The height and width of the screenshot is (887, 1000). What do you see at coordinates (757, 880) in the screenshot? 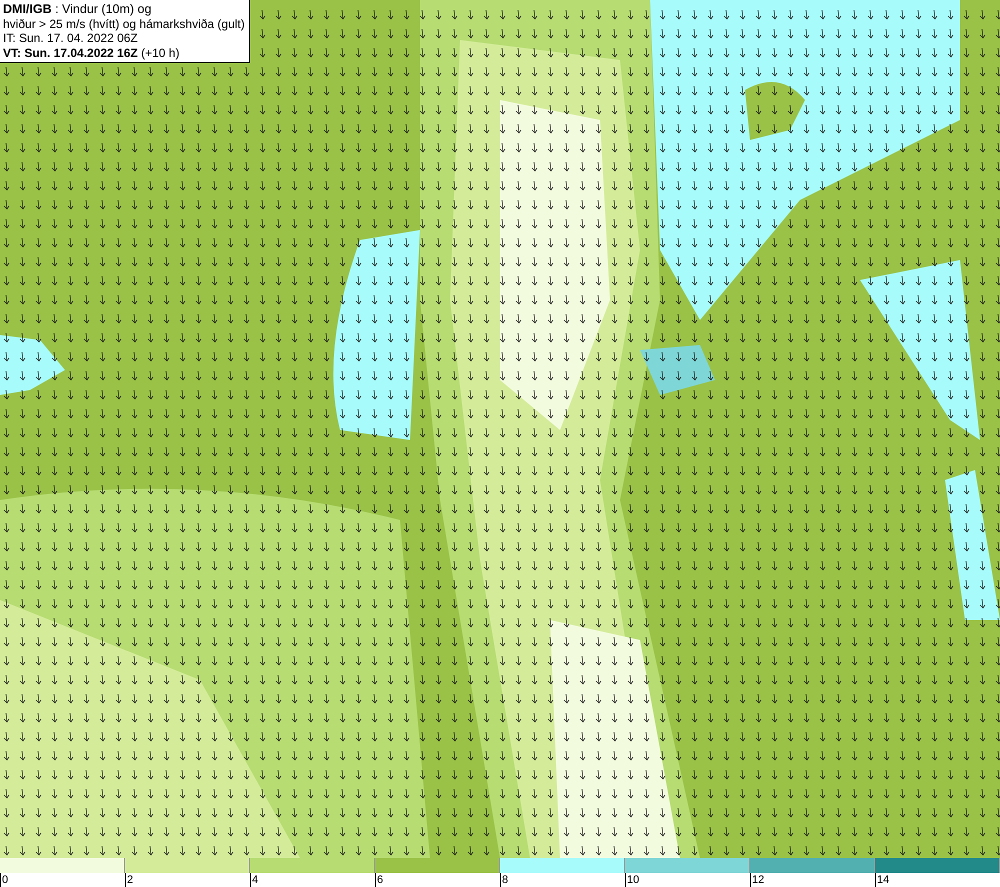
I see `legend-label: 12` at bounding box center [757, 880].